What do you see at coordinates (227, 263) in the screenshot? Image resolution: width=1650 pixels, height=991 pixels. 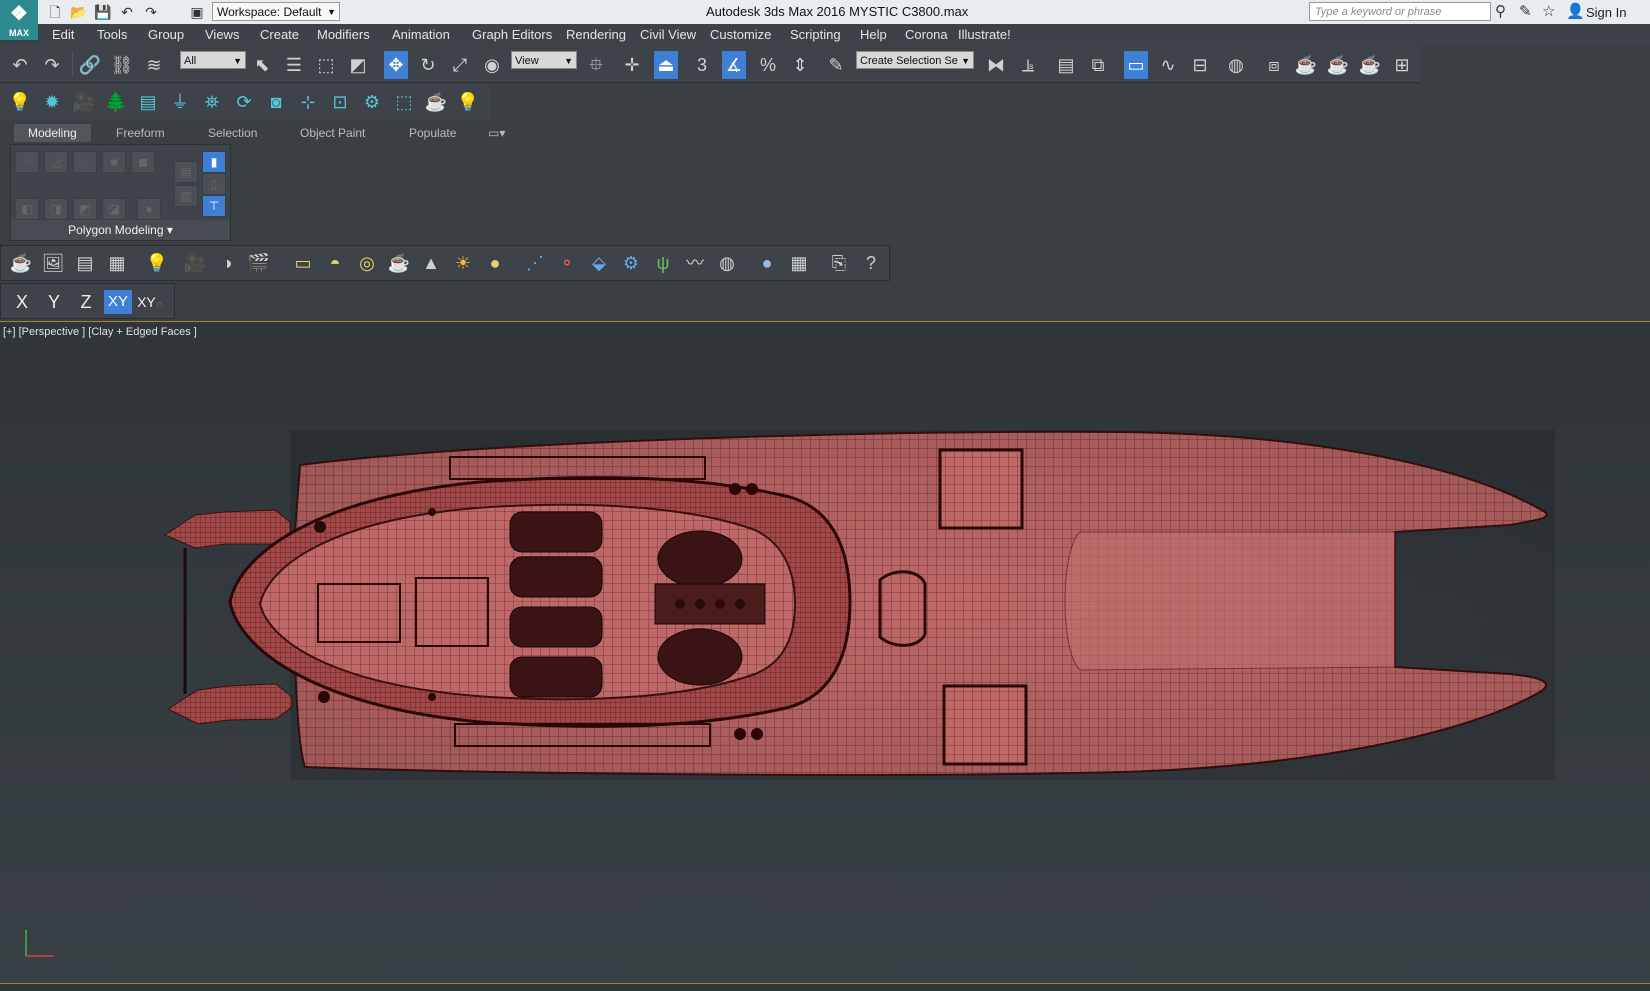 I see `spotlight-create-icon: ◑` at bounding box center [227, 263].